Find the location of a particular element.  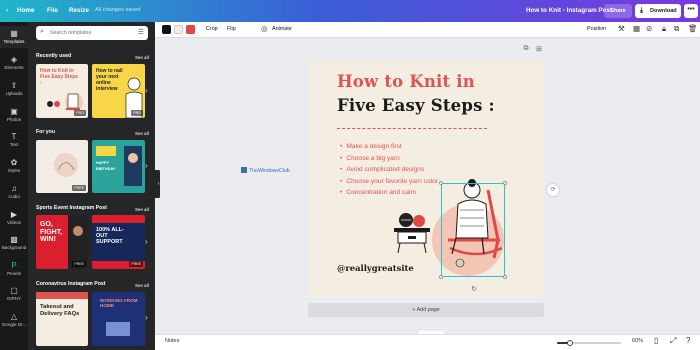

paint-roller-icon: ⚒ is located at coordinates (621, 28).